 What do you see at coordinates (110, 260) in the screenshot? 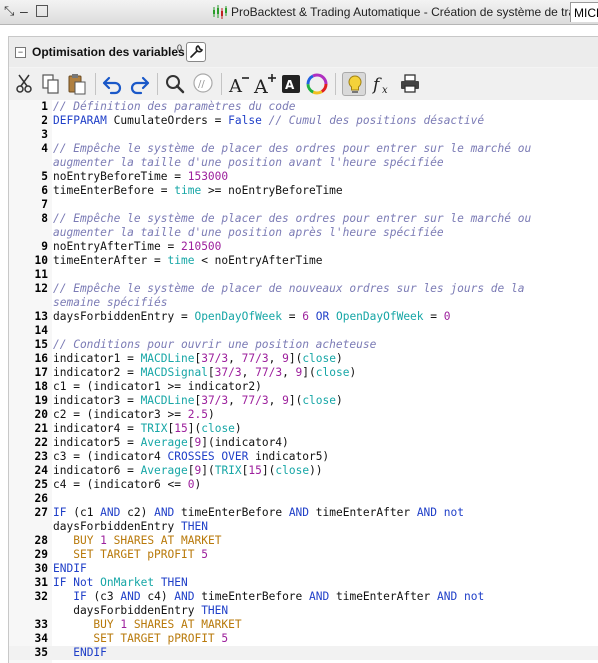
I see `code-text: timeEnterAfter =` at bounding box center [110, 260].